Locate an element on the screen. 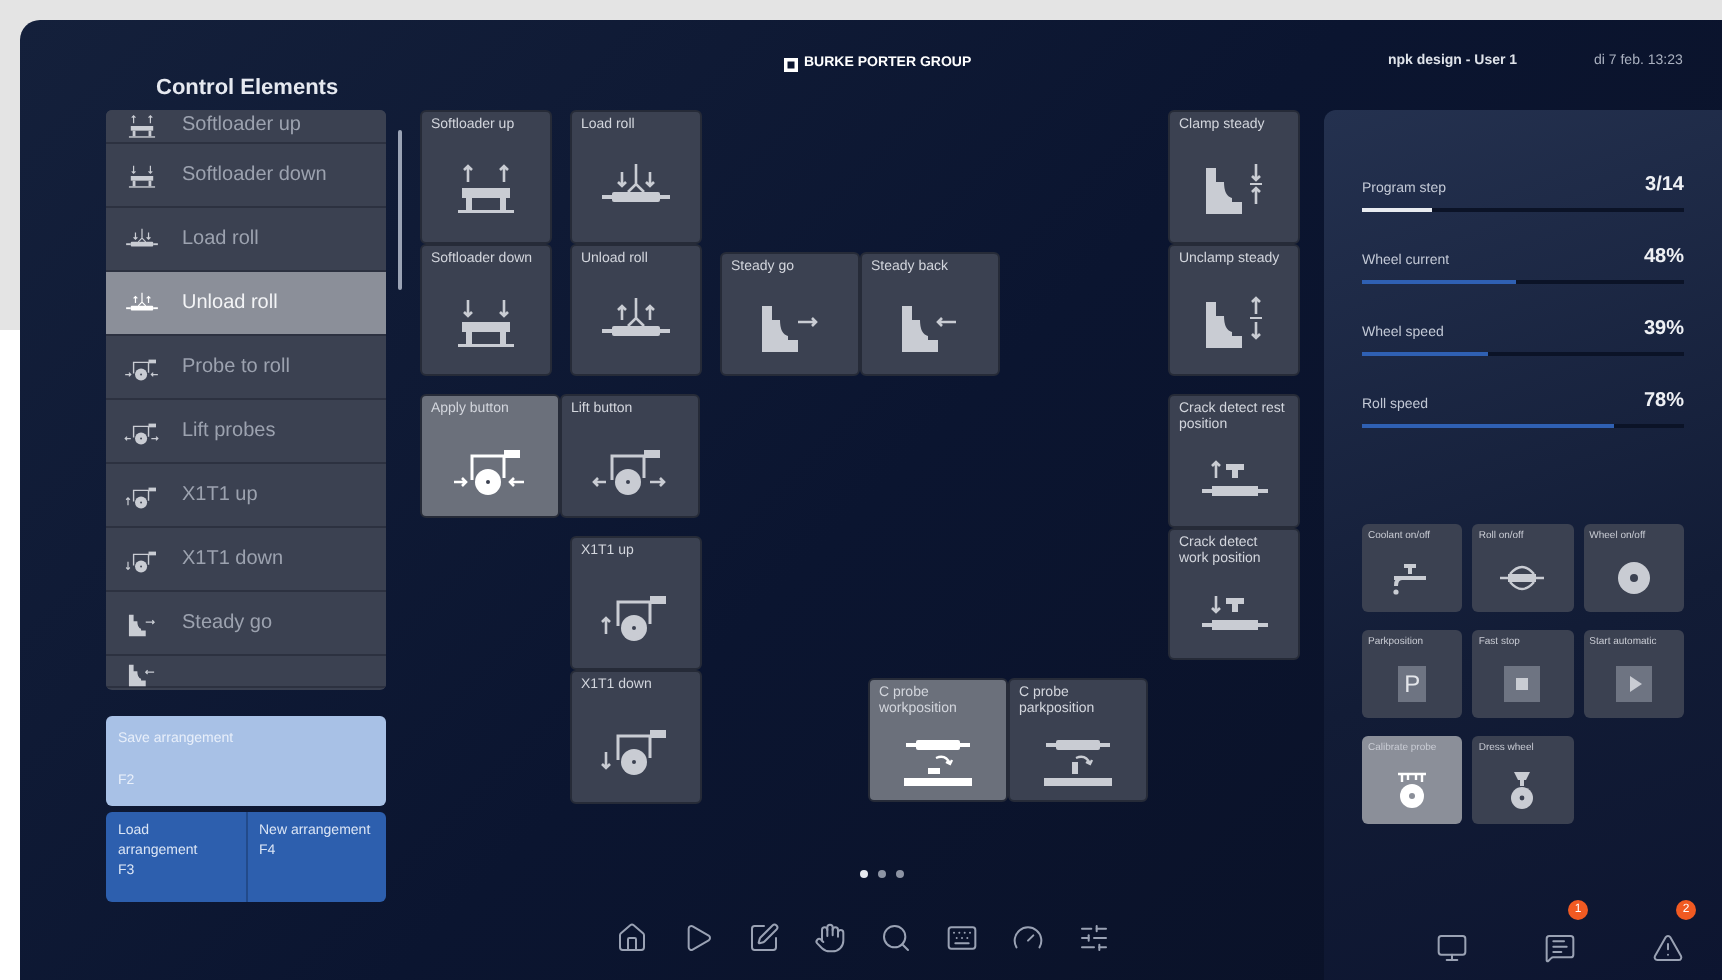 The image size is (1722, 980). message-icon is located at coordinates (1560, 948).